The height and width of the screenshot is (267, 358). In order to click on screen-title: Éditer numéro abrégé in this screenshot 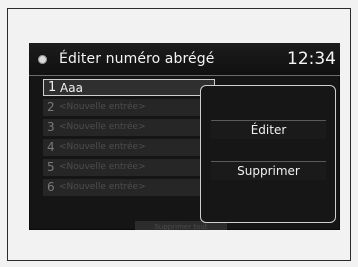, I will do `click(137, 59)`.